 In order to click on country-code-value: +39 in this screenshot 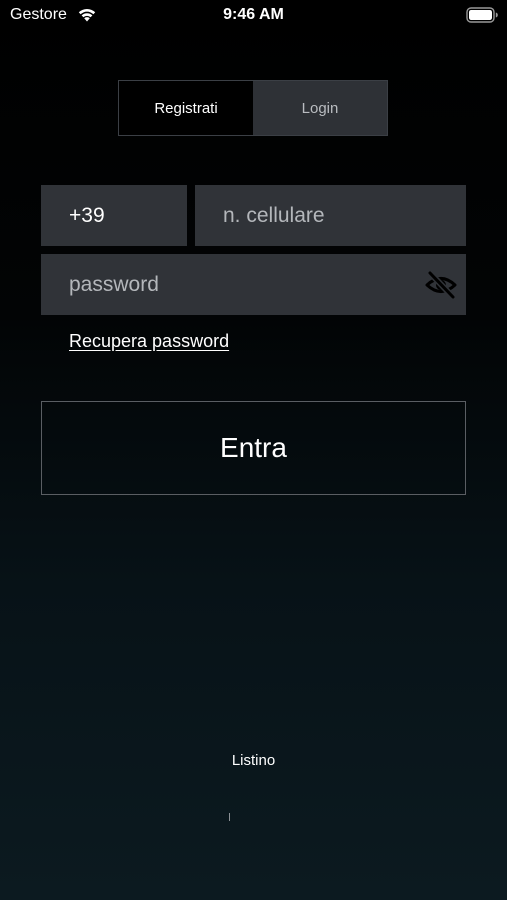, I will do `click(87, 215)`.